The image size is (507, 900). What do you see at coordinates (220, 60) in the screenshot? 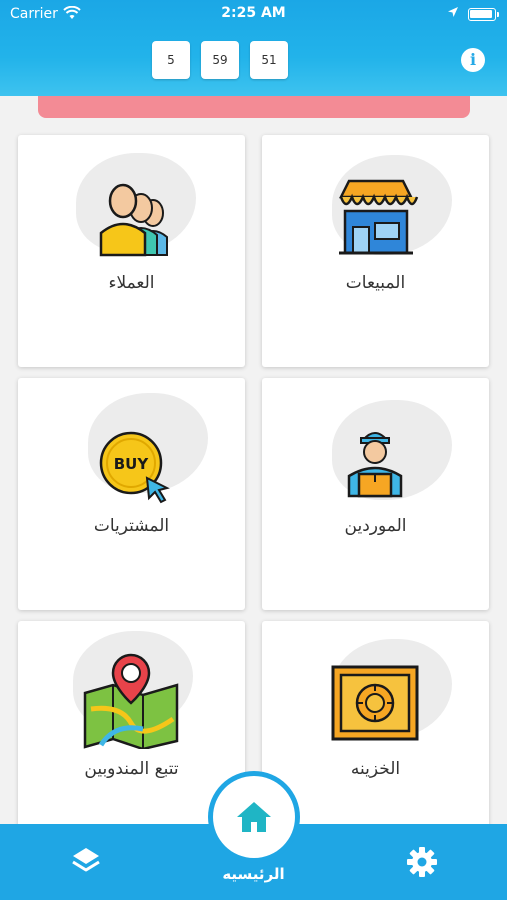
I see `timer-minutes: 59` at bounding box center [220, 60].